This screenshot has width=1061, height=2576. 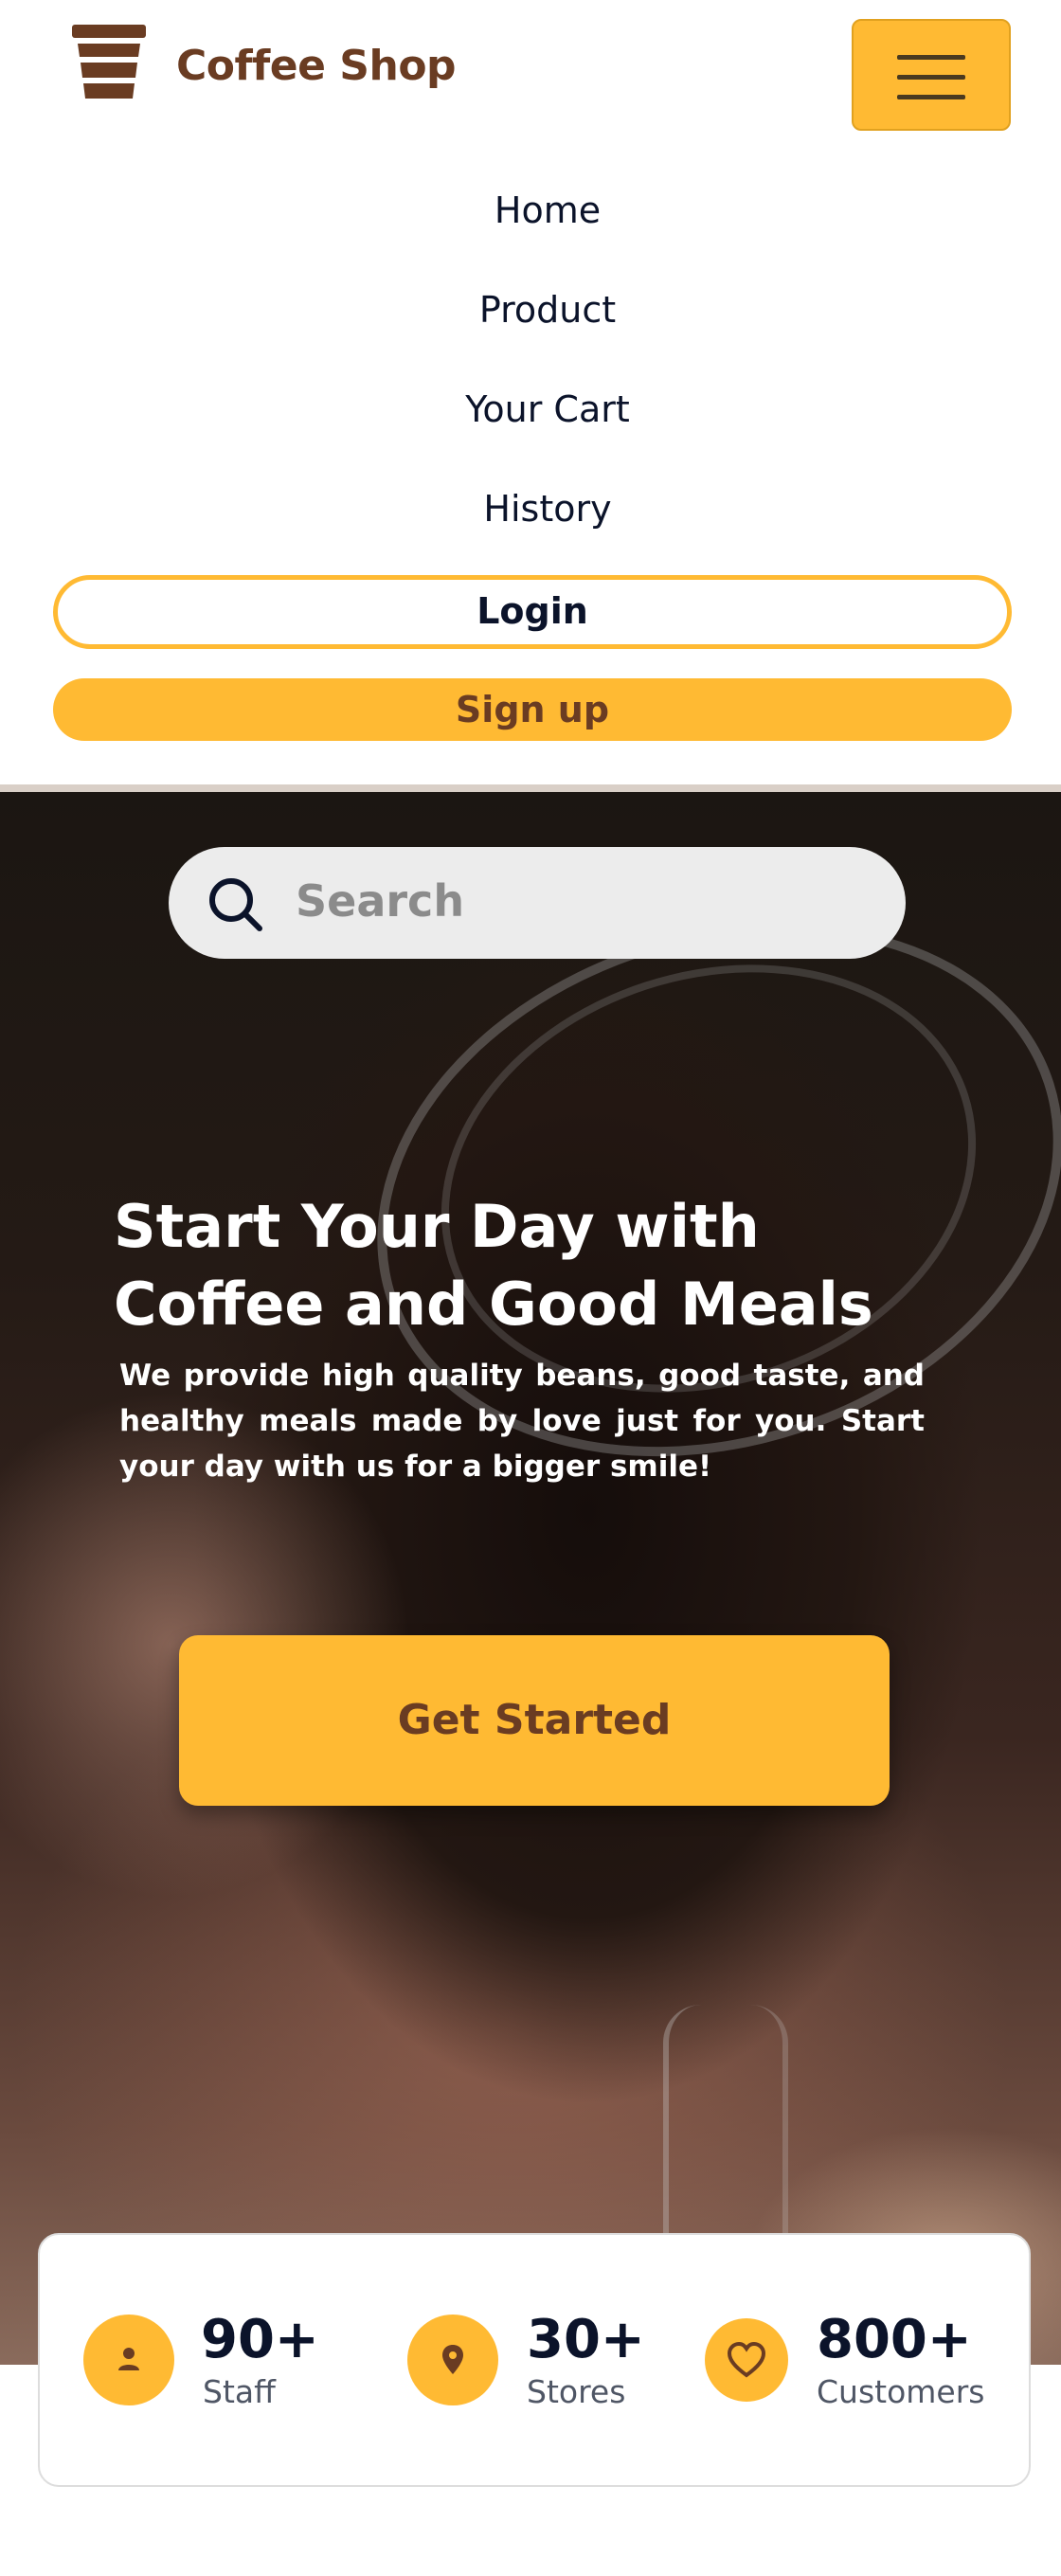 I want to click on stat-value: 800+, so click(x=894, y=2339).